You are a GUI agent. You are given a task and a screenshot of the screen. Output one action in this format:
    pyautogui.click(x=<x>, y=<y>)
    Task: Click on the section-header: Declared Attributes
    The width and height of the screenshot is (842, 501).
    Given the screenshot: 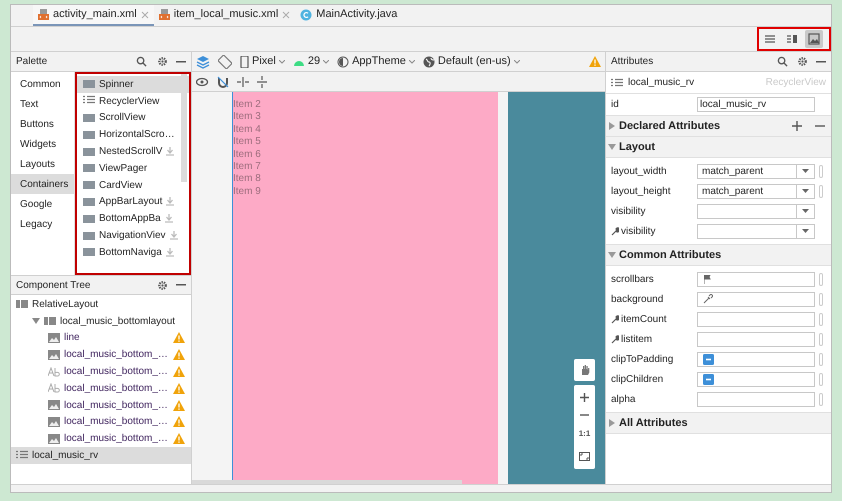 What is the action you would take?
    pyautogui.click(x=718, y=126)
    